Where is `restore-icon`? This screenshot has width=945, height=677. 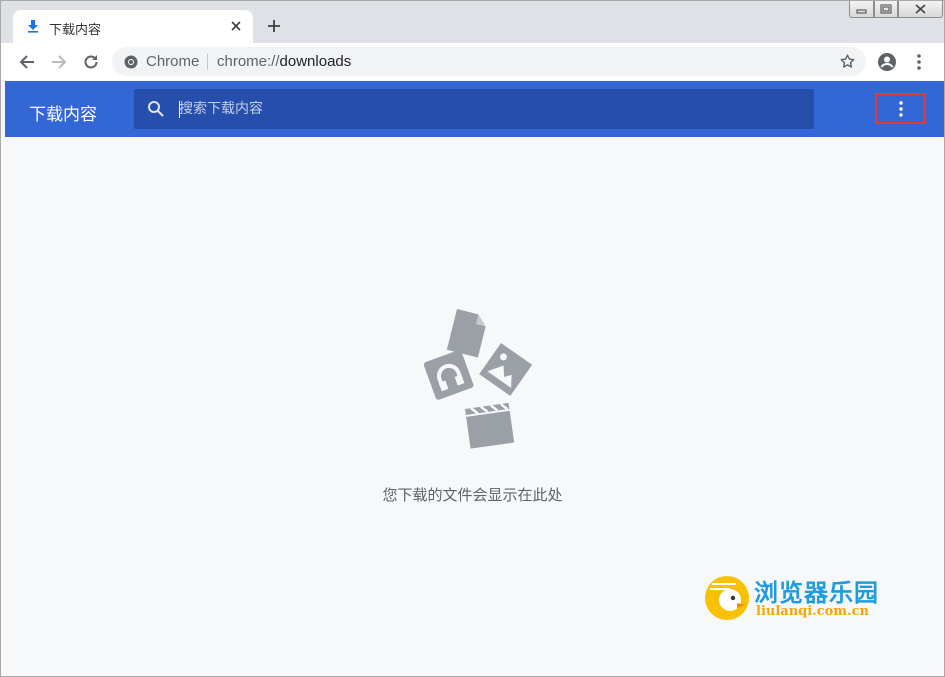
restore-icon is located at coordinates (886, 9).